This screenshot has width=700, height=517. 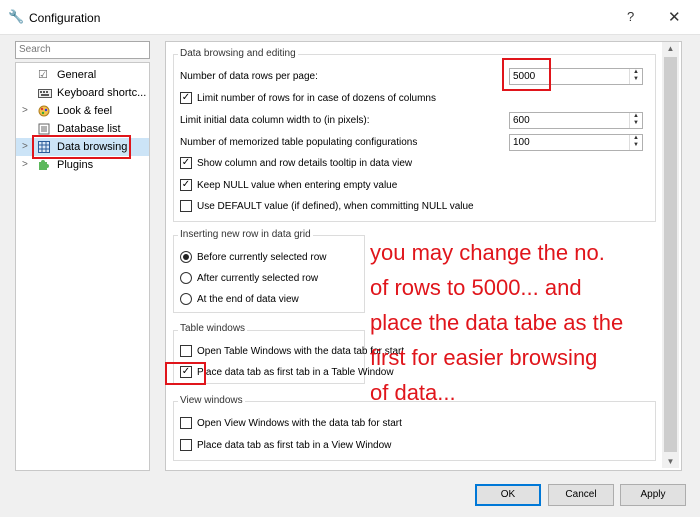 What do you see at coordinates (238, 53) in the screenshot?
I see `group-title: Data browsing and editing` at bounding box center [238, 53].